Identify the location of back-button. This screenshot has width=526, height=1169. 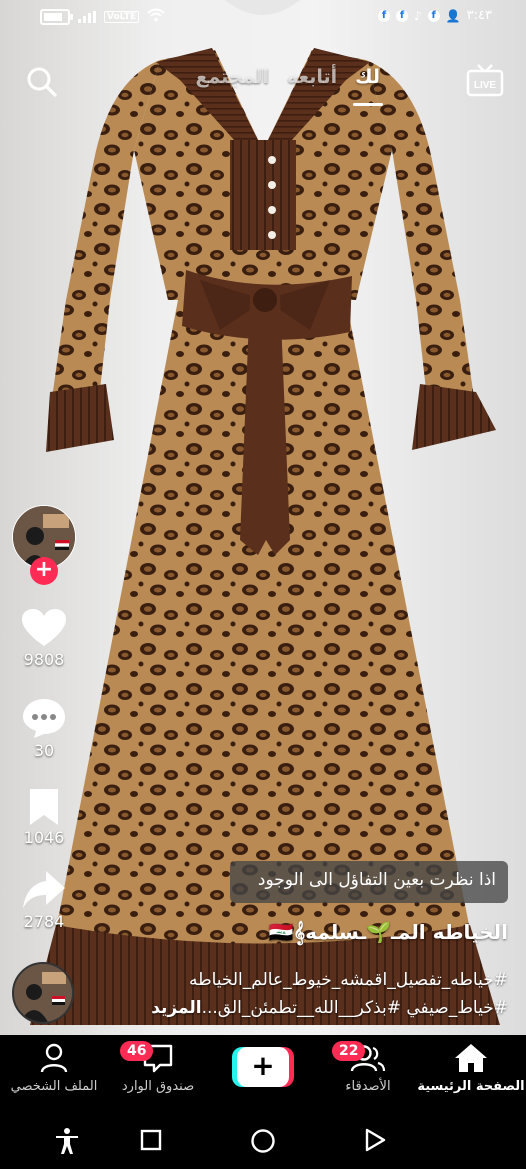
(375, 1142).